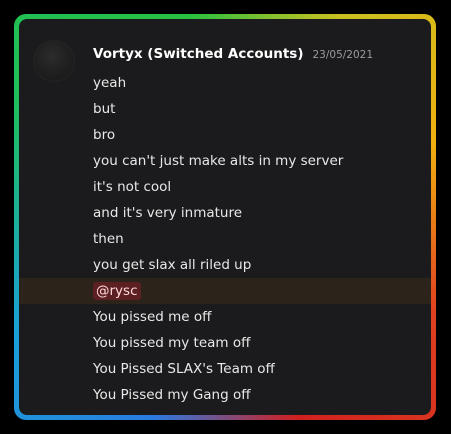 This screenshot has height=434, width=451. What do you see at coordinates (168, 213) in the screenshot?
I see `message-line: and it's very inmature` at bounding box center [168, 213].